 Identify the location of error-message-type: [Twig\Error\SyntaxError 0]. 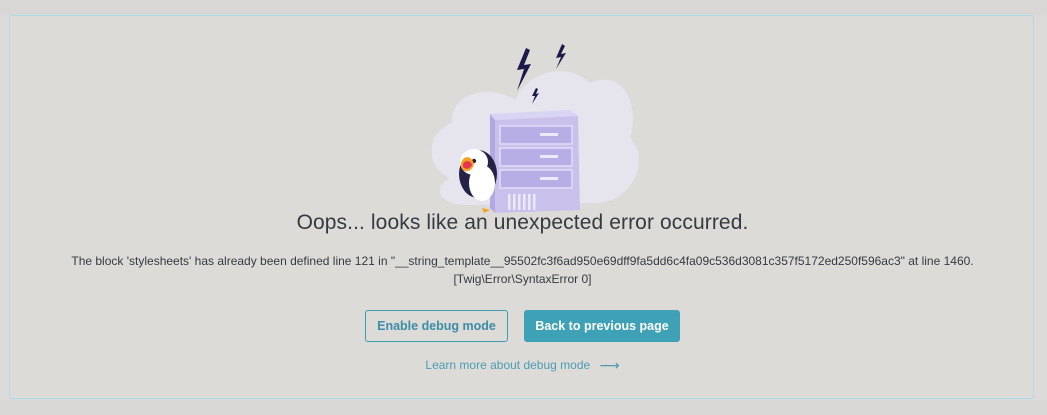
(522, 279).